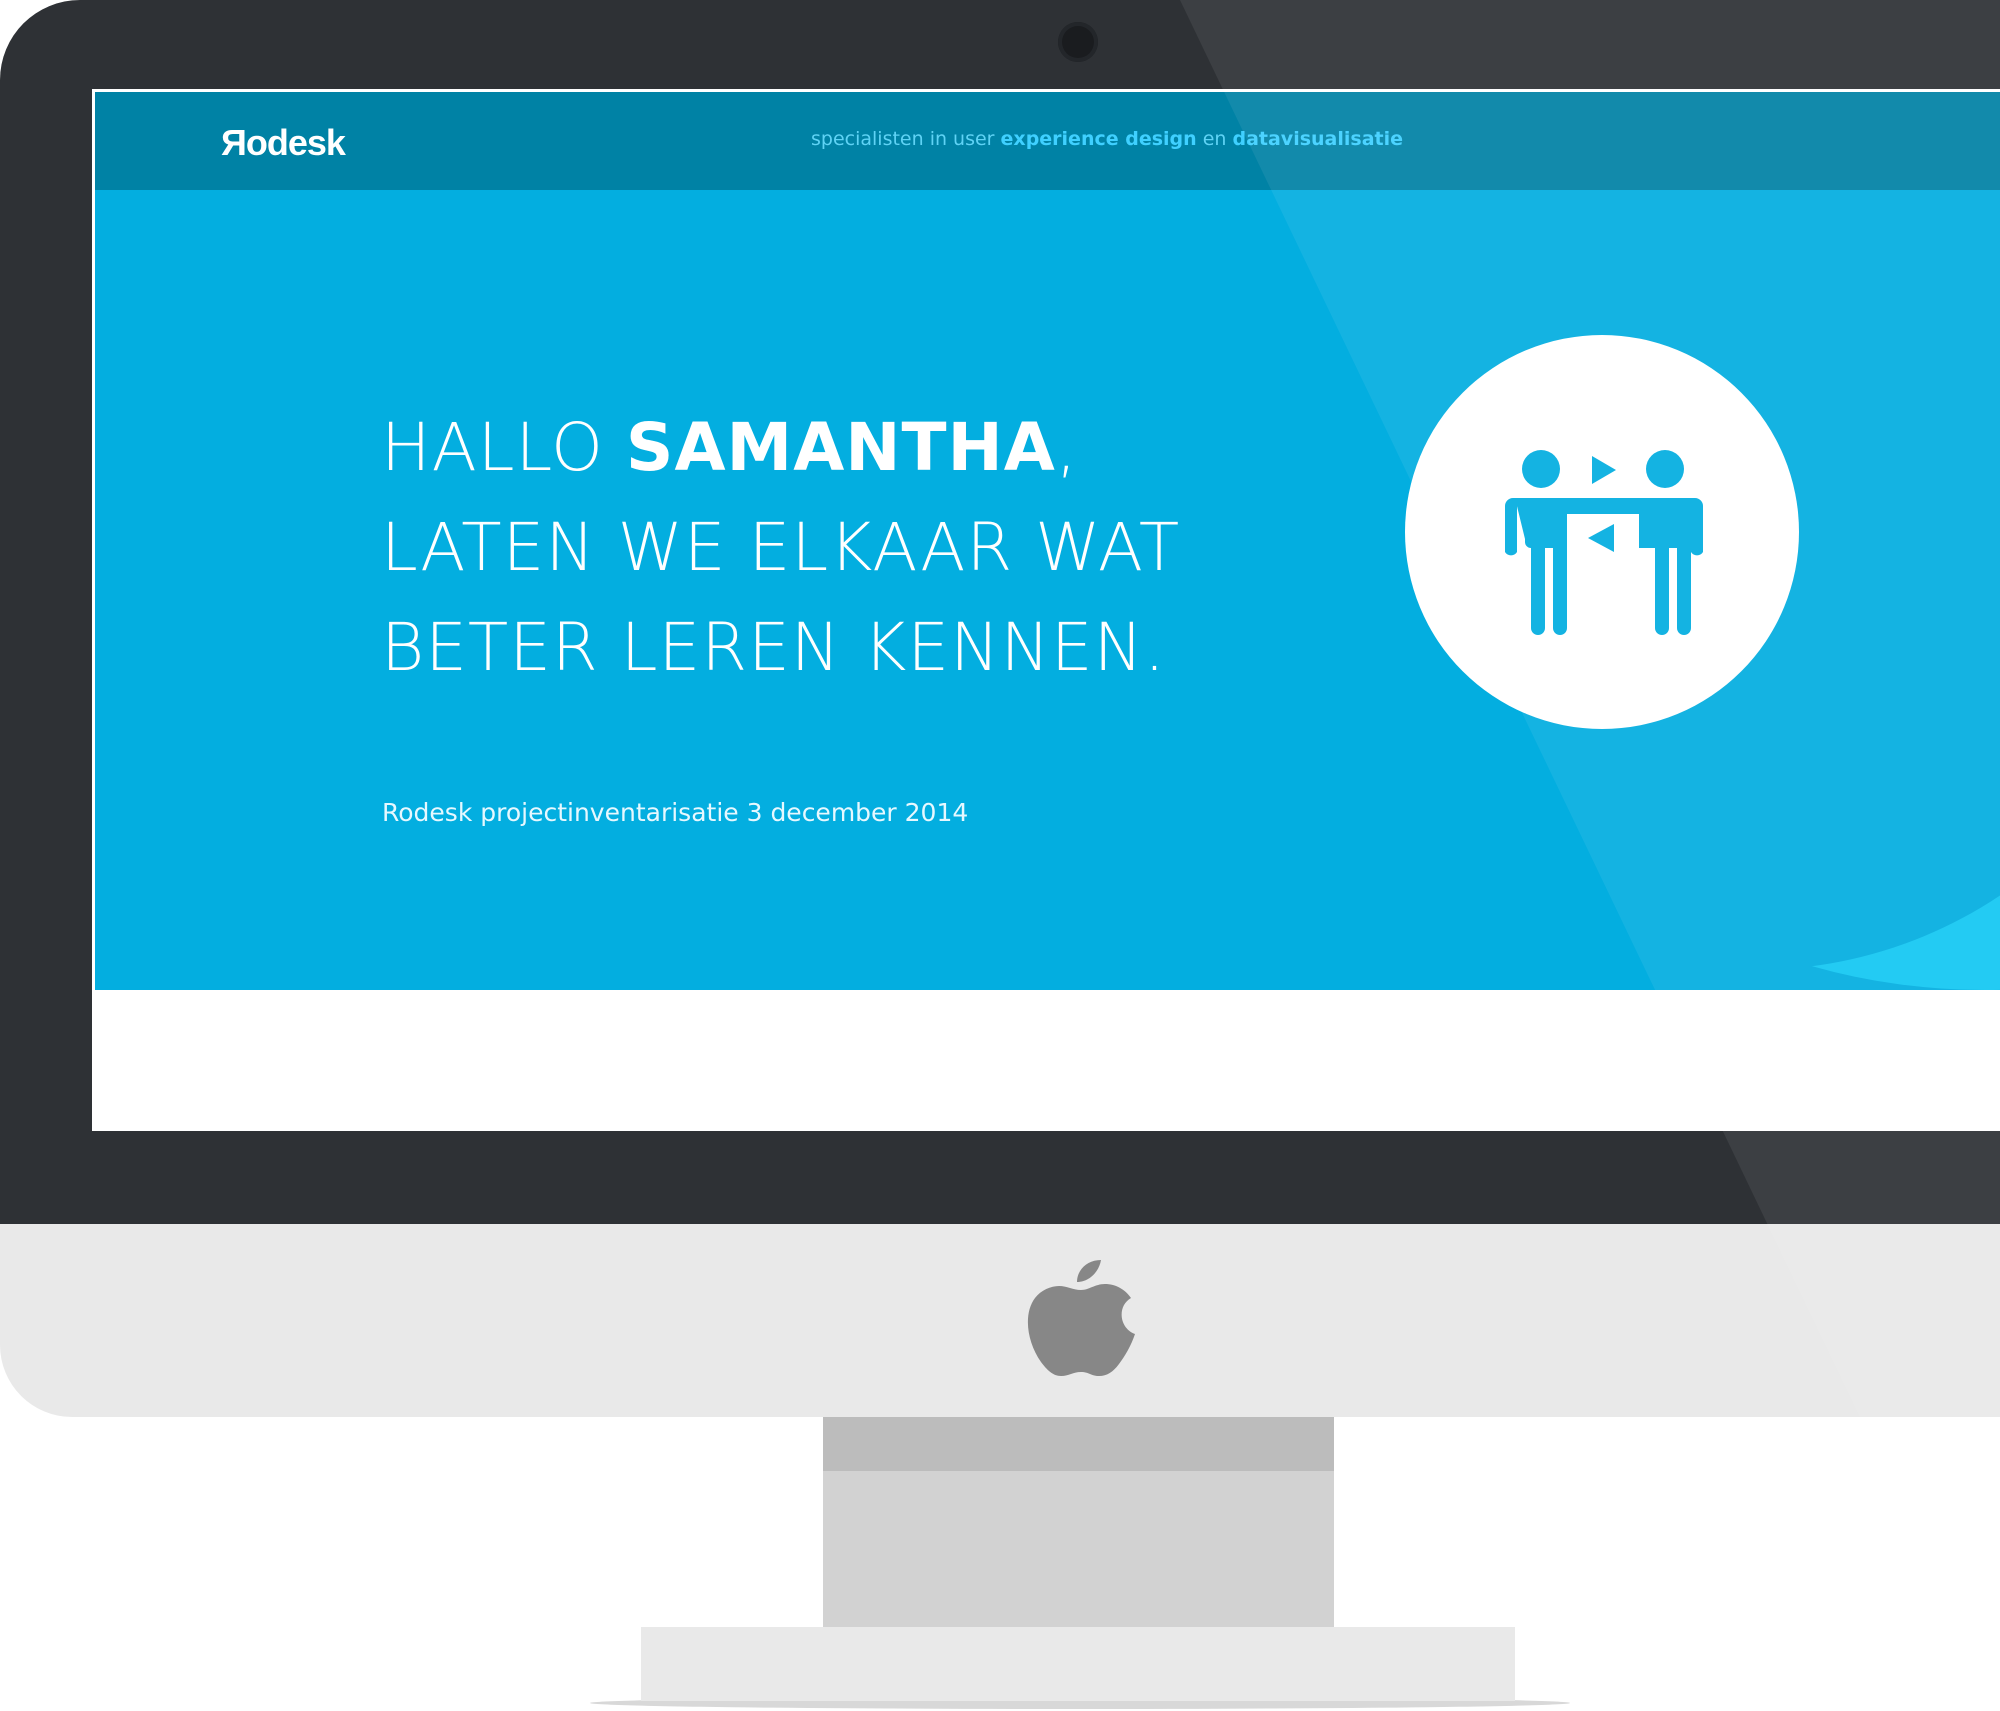  I want to click on two-people-meeting-icon, so click(1604, 542).